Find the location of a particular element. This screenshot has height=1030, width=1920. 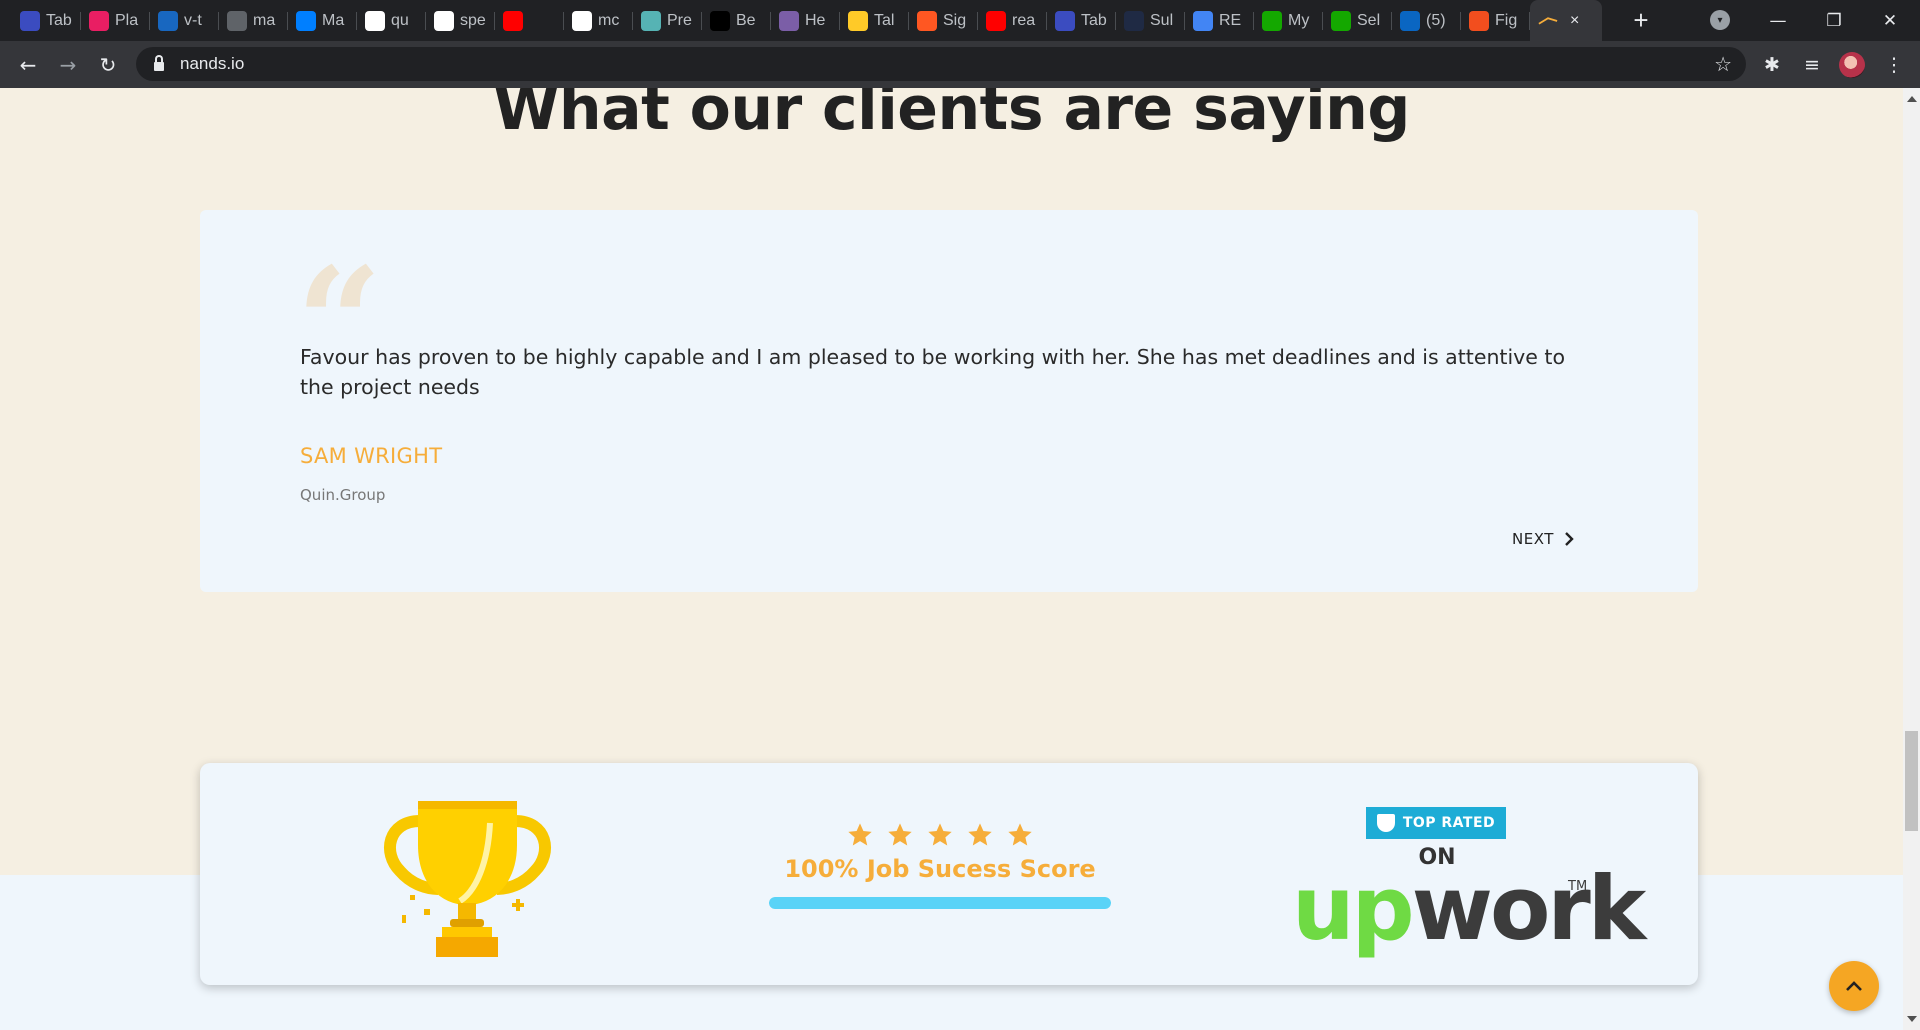

tab-1: Pla is located at coordinates (115, 20).